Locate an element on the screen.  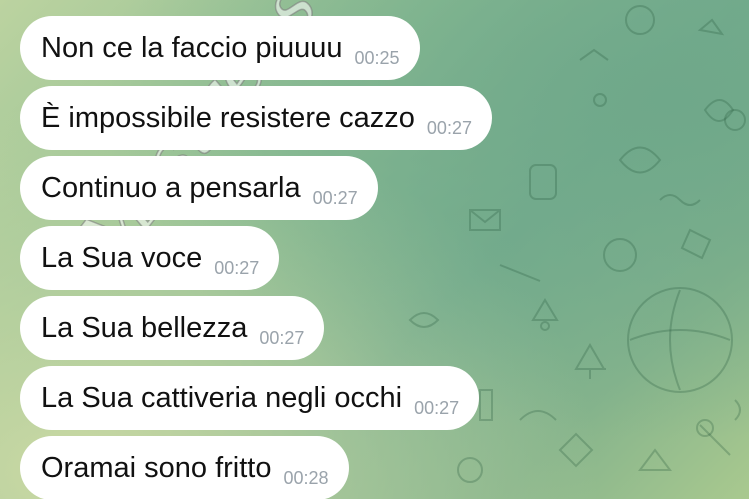
message-text: La Sua cattiveria negli occhi is located at coordinates (222, 397).